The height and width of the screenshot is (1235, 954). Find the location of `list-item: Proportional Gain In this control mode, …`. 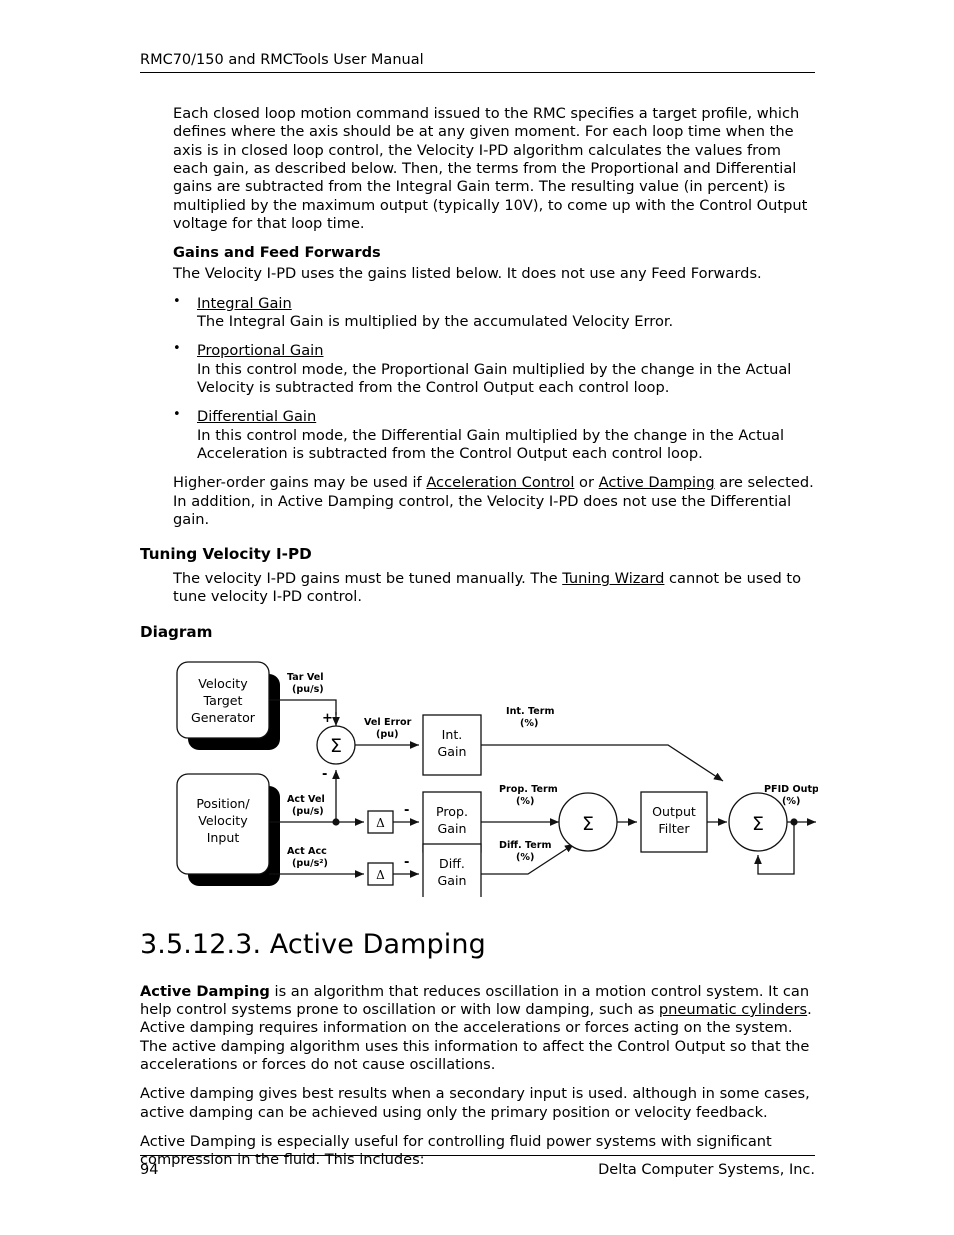

list-item: Proportional Gain In this control mode, … is located at coordinates (477, 369).